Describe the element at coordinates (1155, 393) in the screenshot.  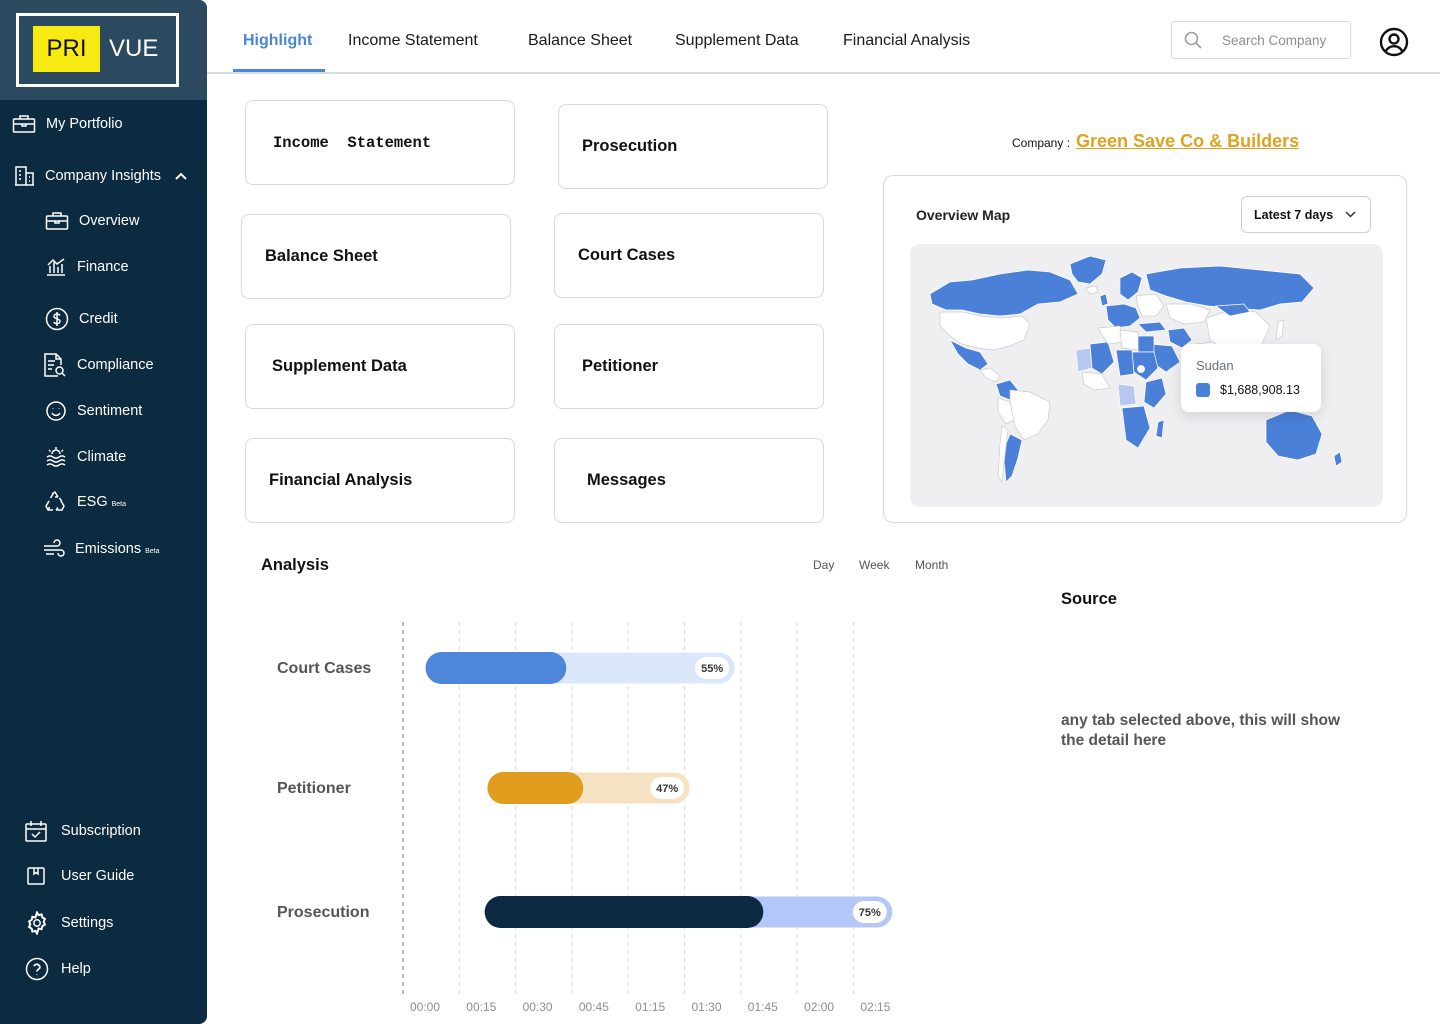
I see `map-region-east-africa` at that location.